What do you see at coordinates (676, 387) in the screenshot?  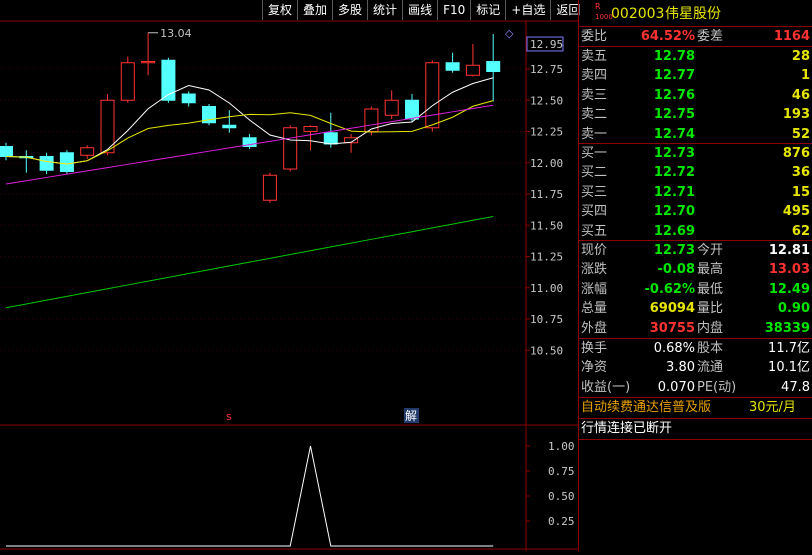 I see `finance-value: 0.070` at bounding box center [676, 387].